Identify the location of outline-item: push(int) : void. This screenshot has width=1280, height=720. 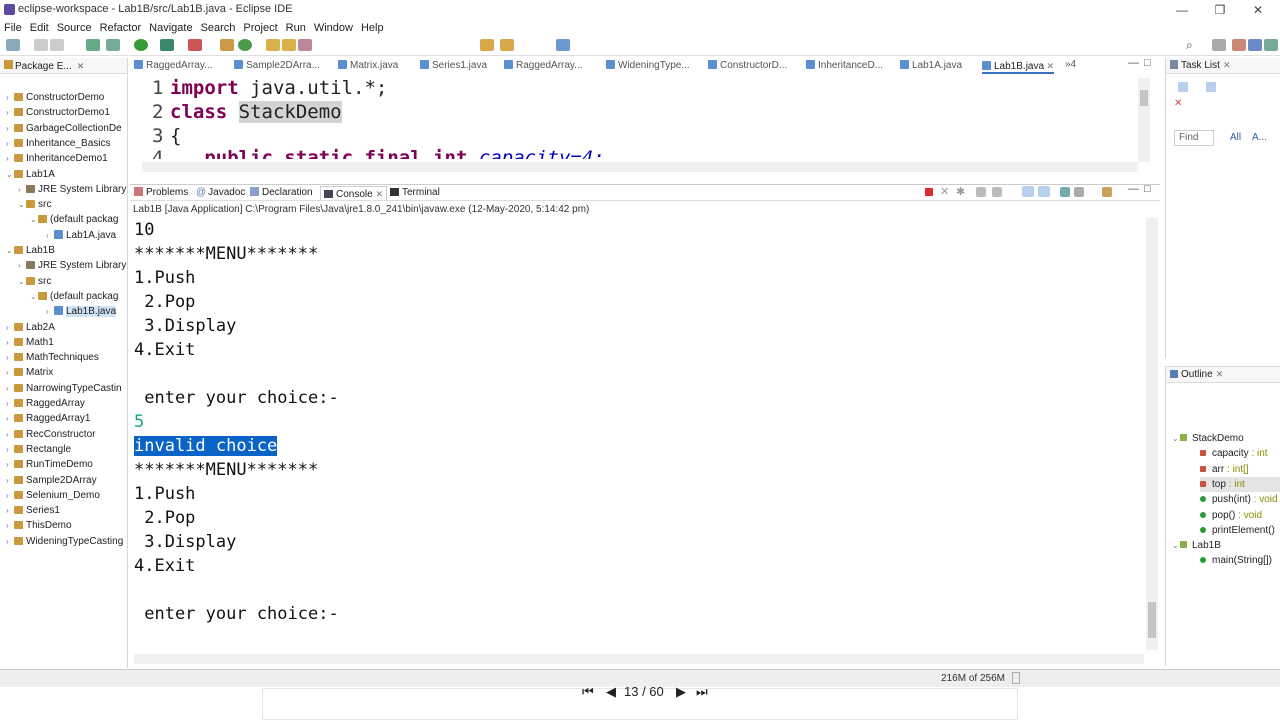
(1240, 499).